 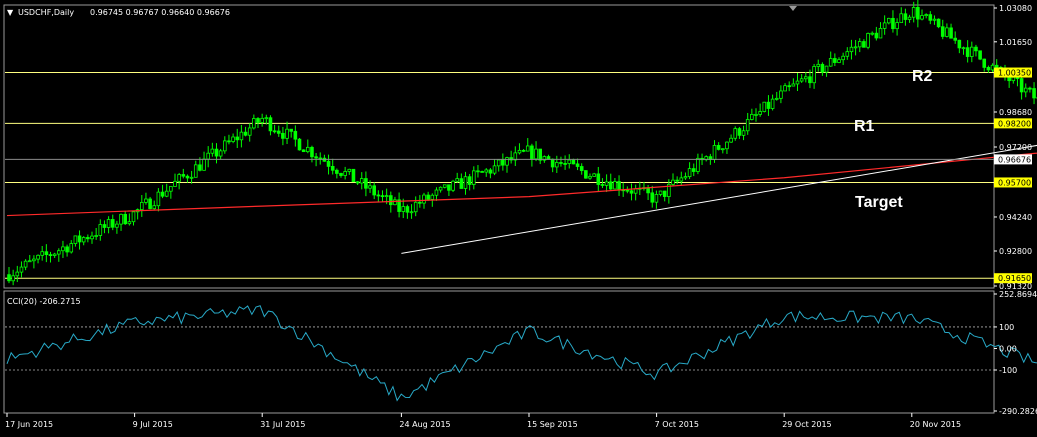 What do you see at coordinates (922, 76) in the screenshot?
I see `annotation-r2: R2` at bounding box center [922, 76].